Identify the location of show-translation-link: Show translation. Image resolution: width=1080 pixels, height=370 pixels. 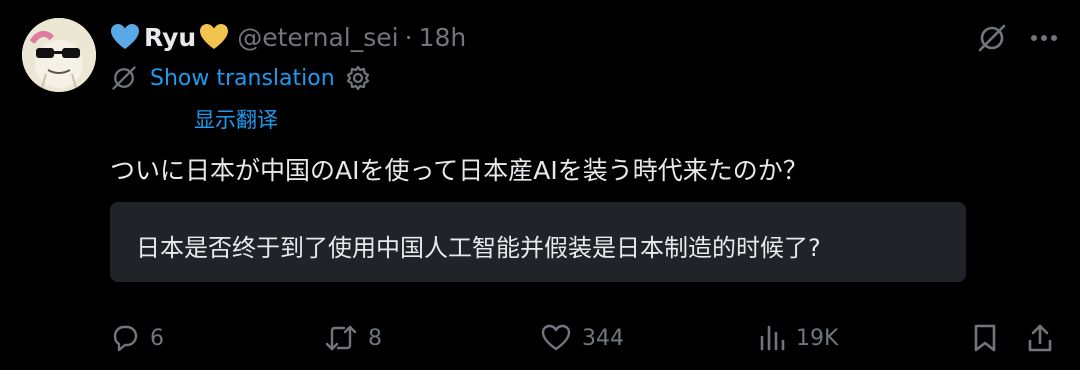
(242, 78).